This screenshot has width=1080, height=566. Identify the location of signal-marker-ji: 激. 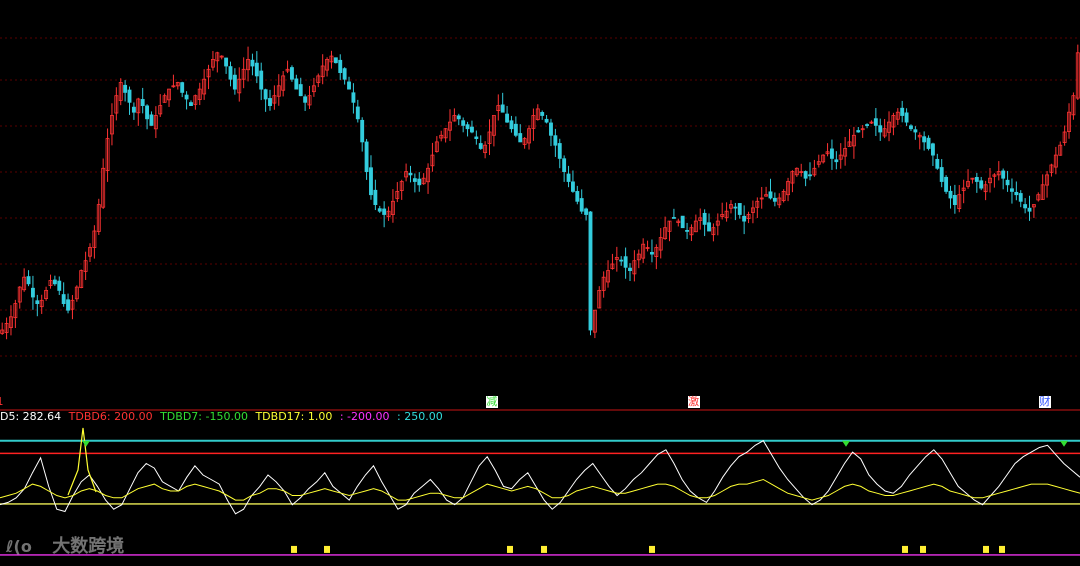
(693, 402).